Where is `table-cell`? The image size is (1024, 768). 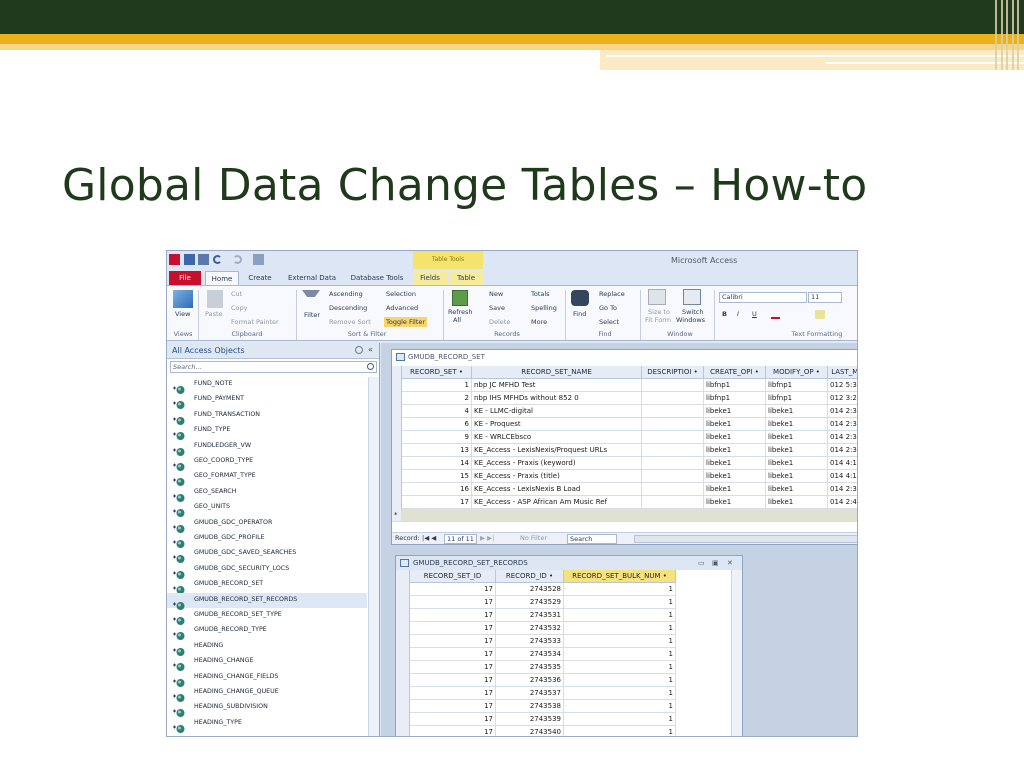
table-cell is located at coordinates (673, 411).